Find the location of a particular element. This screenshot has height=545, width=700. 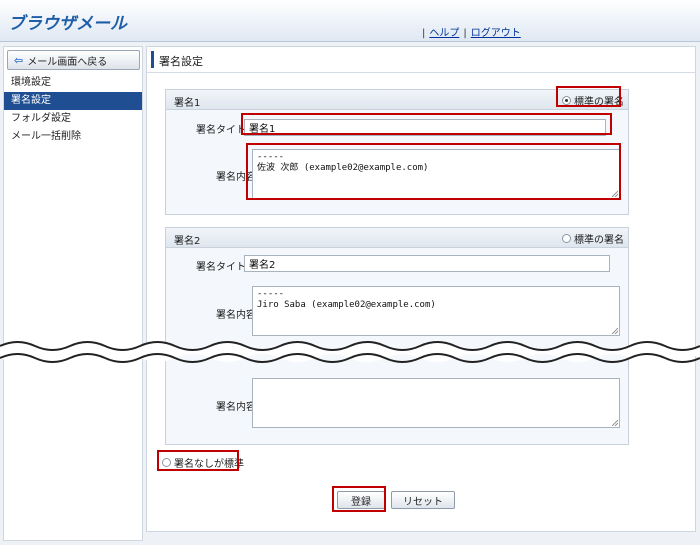

sidebar-item-signature: 署名設定 is located at coordinates (73, 101).